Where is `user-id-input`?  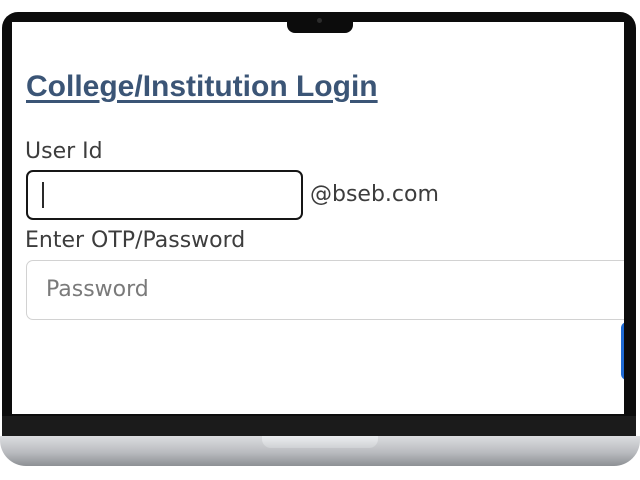 user-id-input is located at coordinates (164, 195).